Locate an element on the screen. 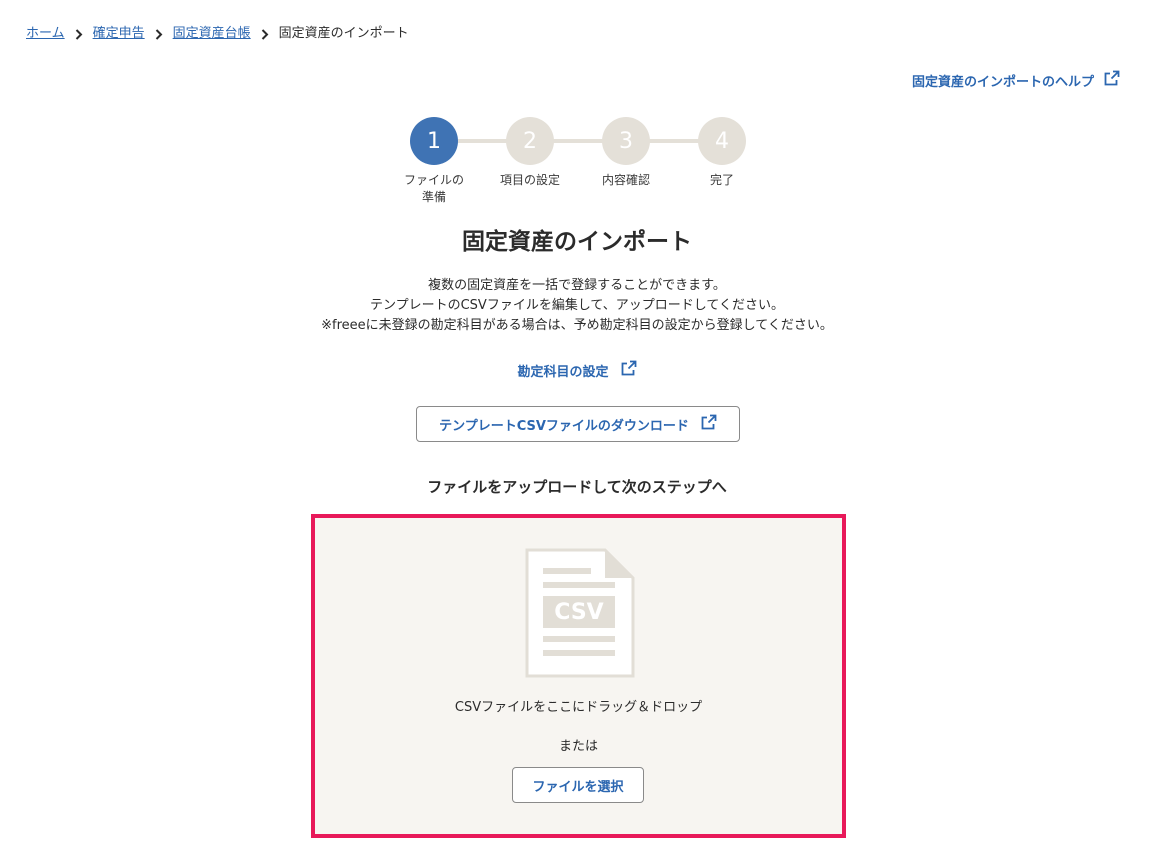  breadcrumb-link-home: ホーム is located at coordinates (45, 34).